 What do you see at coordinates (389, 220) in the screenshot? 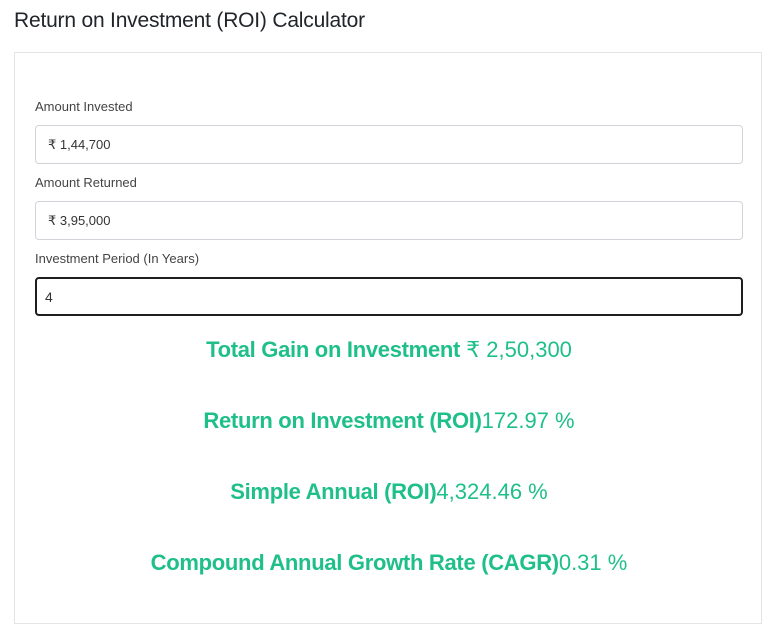
I see `amount-returned-input` at bounding box center [389, 220].